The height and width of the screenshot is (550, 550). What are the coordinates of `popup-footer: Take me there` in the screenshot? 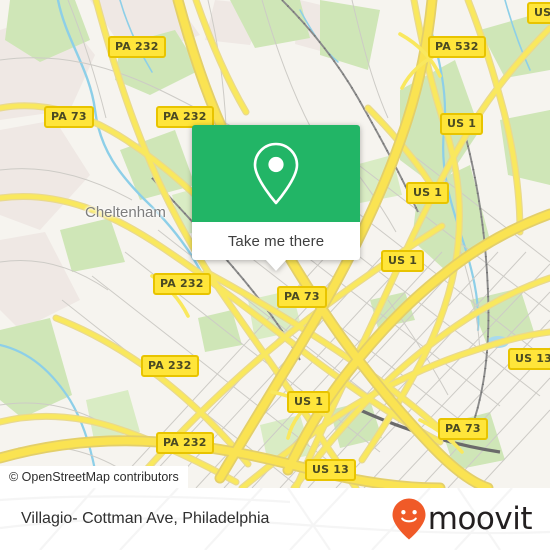 It's located at (276, 246).